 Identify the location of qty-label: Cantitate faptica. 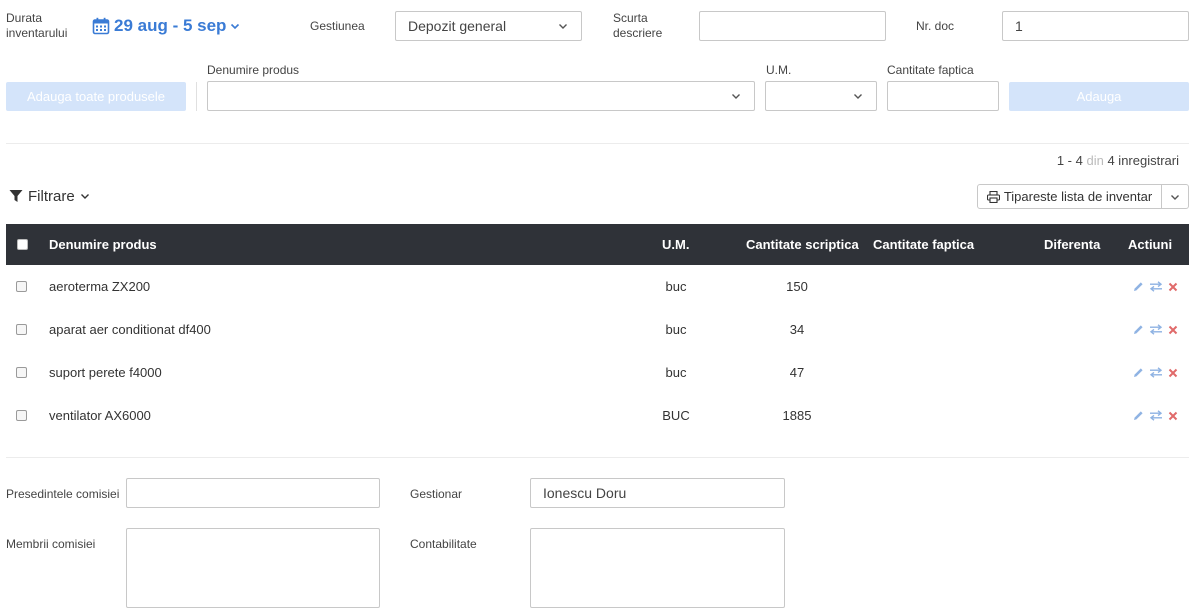
(930, 70).